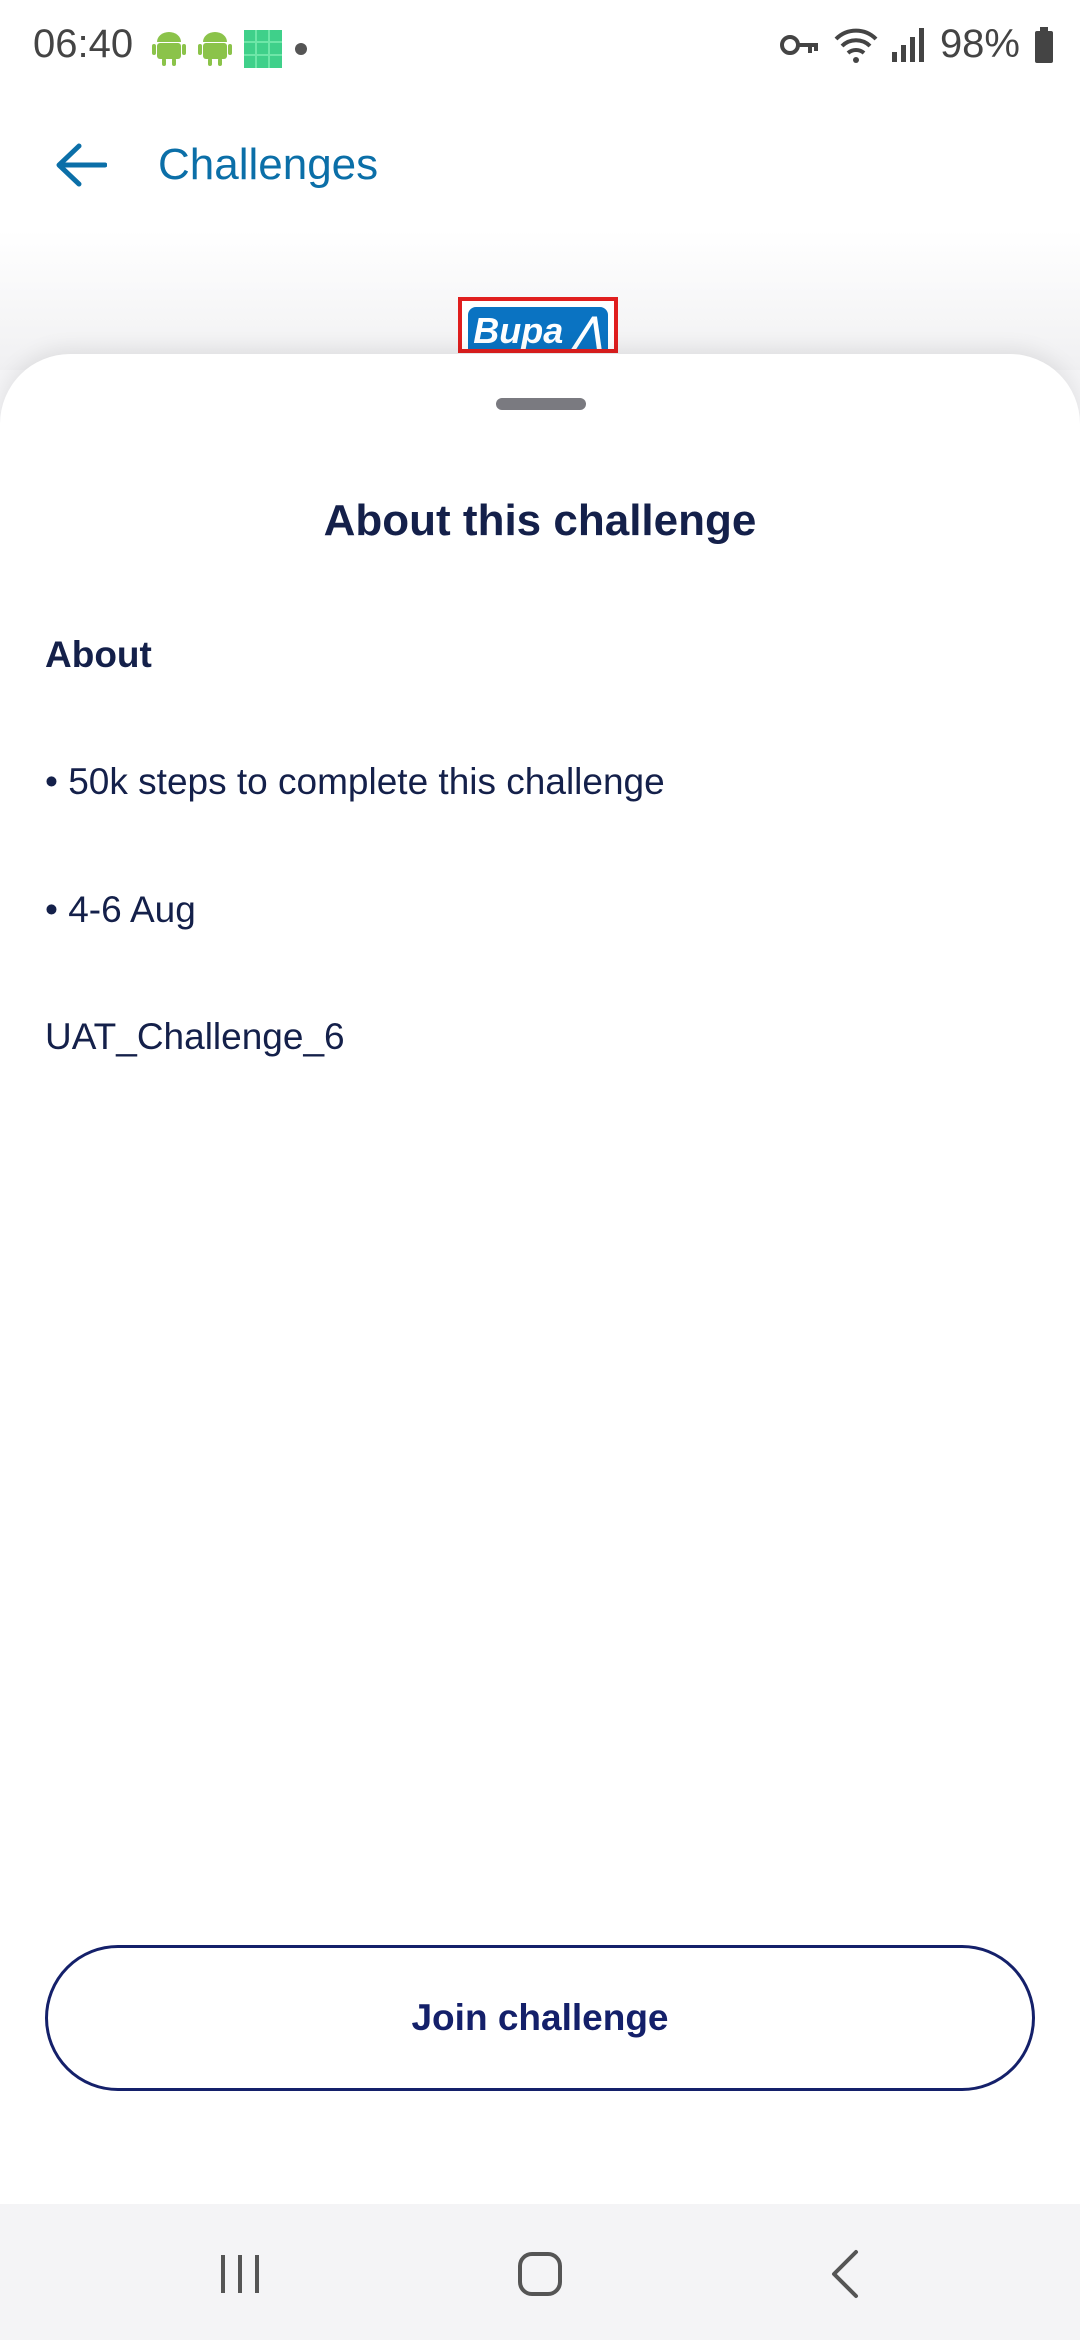  Describe the element at coordinates (83, 44) in the screenshot. I see `status-time: 06:40` at that location.